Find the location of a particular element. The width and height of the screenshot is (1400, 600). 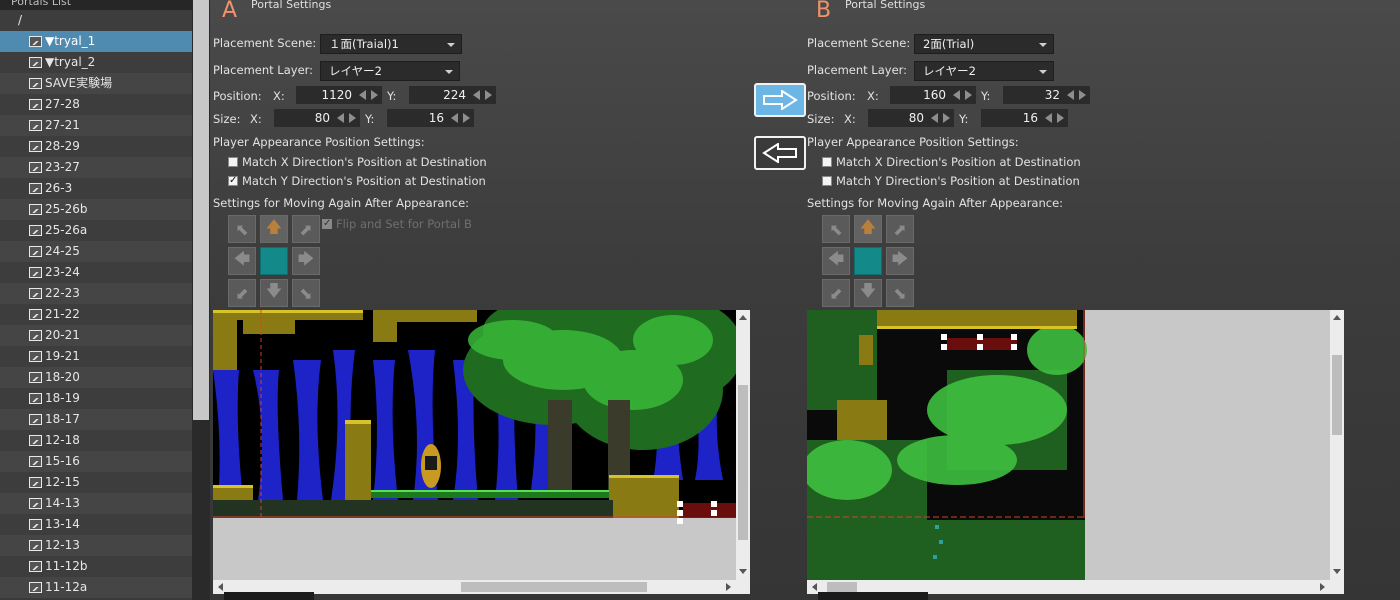

portals-list-scroll-thumb is located at coordinates (201, 210).